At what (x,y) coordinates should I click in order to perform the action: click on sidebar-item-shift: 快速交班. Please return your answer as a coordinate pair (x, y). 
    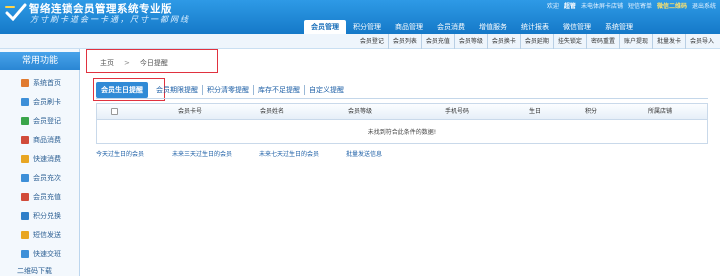
    Looking at the image, I should click on (40, 254).